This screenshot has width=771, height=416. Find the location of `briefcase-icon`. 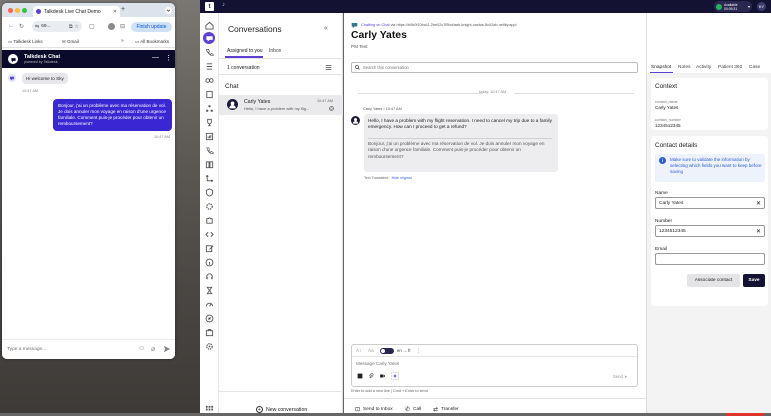

briefcase-icon is located at coordinates (209, 332).